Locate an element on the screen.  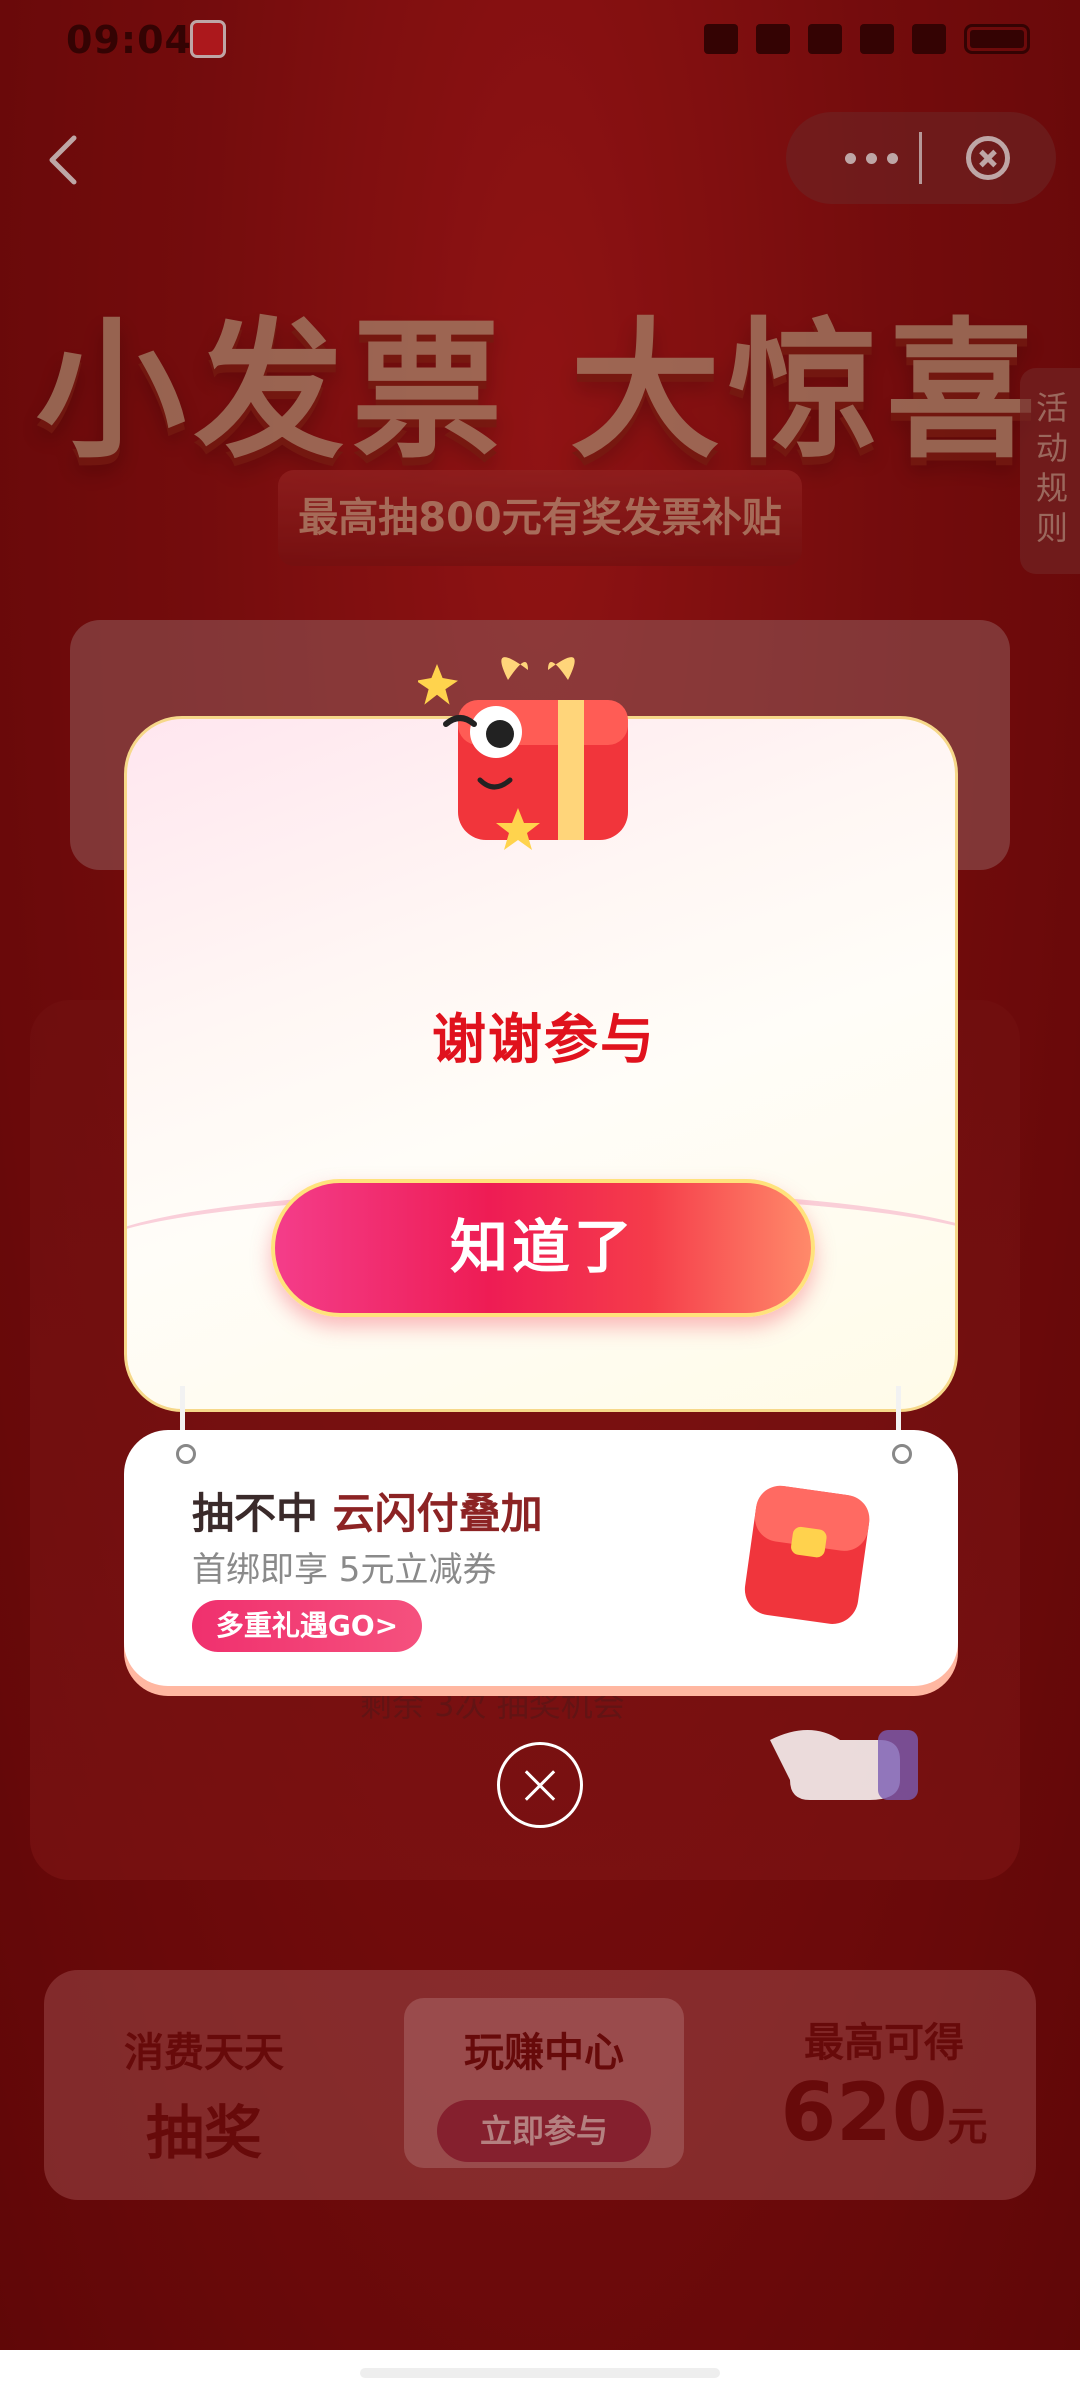
home-indicator is located at coordinates (540, 2373).